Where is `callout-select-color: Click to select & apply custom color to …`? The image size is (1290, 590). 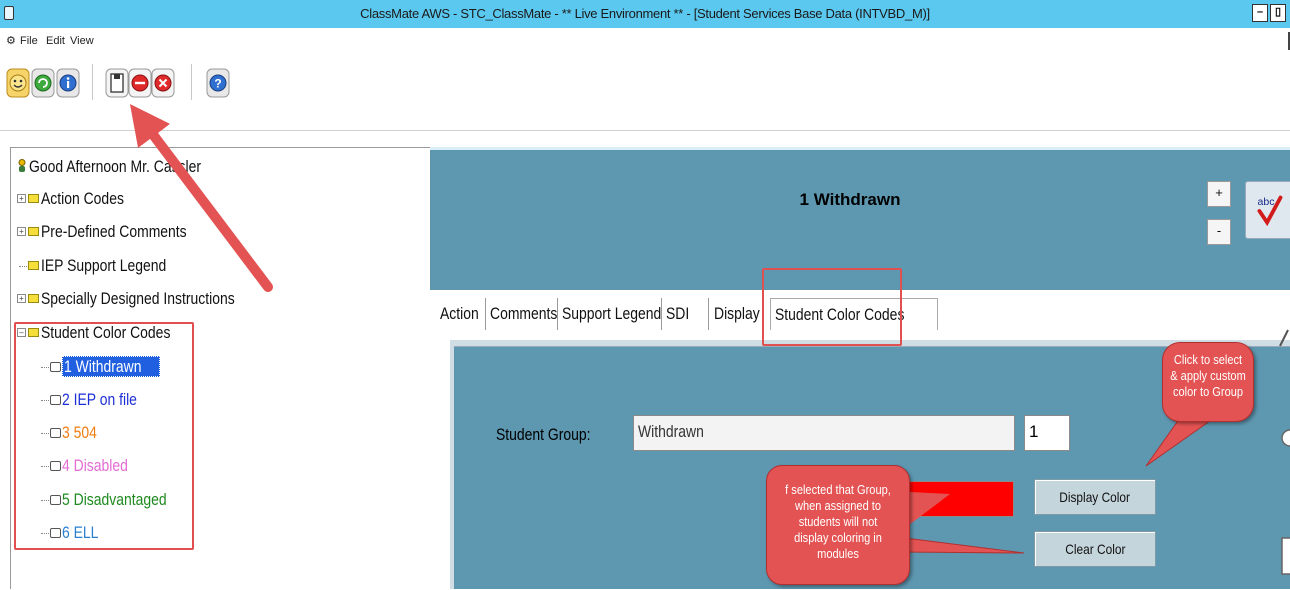 callout-select-color: Click to select & apply custom color to … is located at coordinates (1208, 382).